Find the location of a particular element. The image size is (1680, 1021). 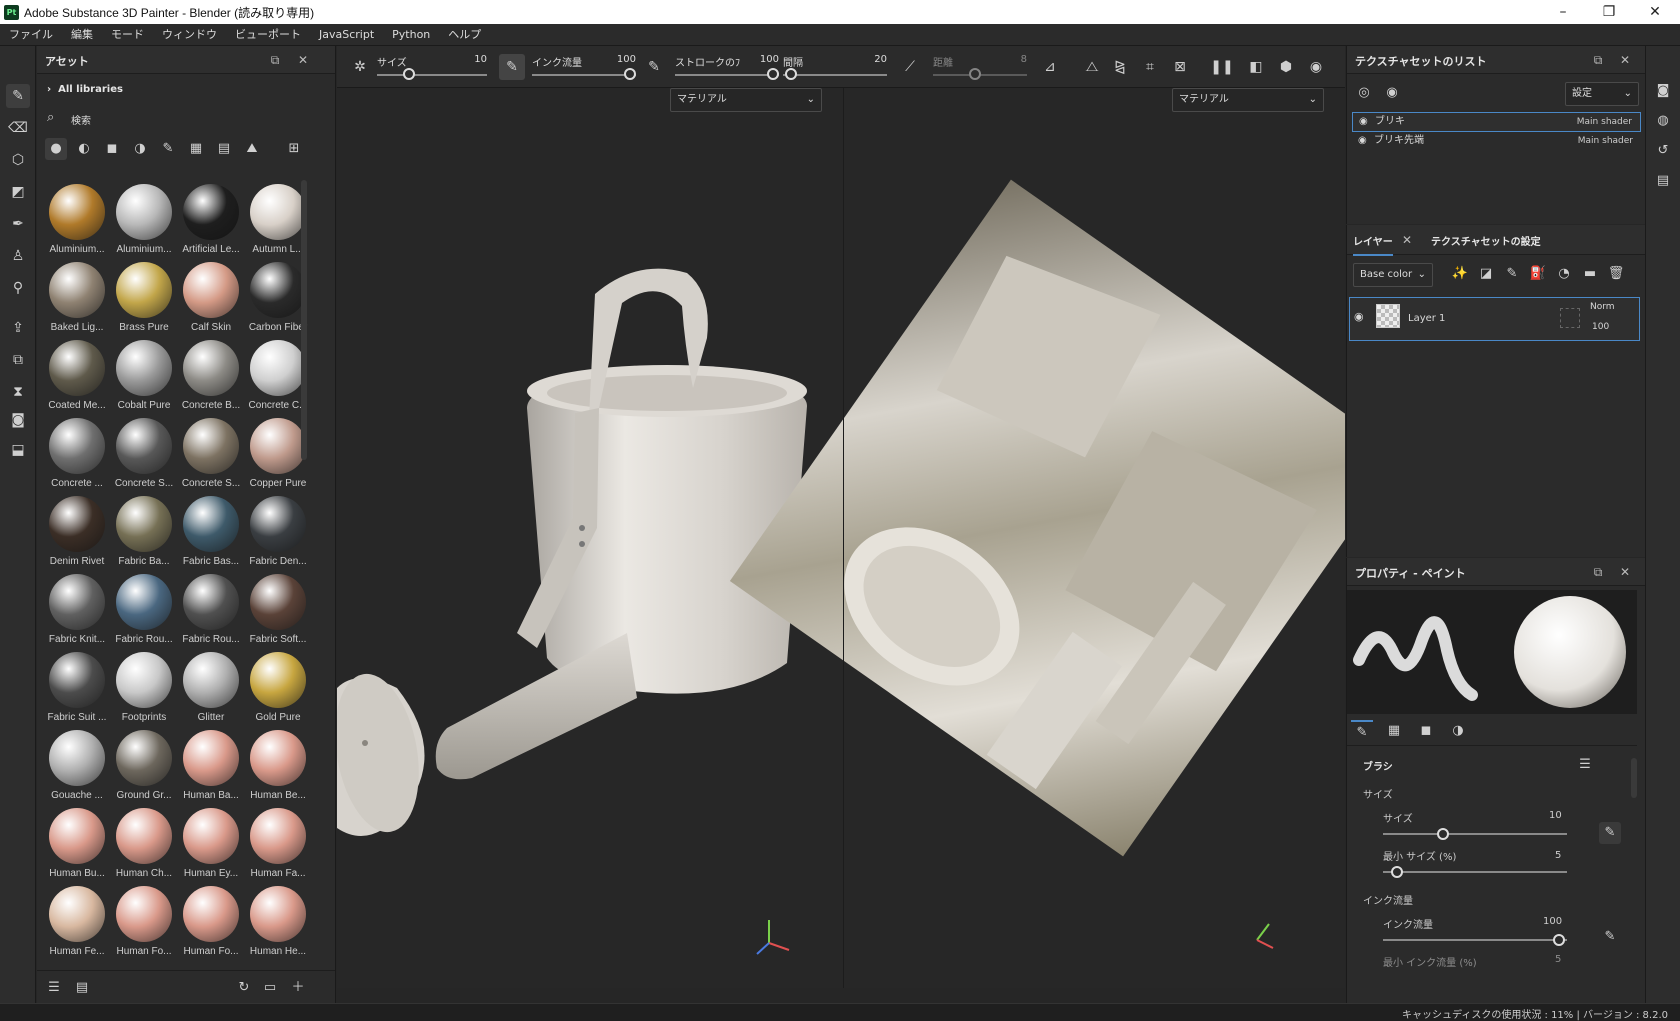

stencil-tab-icon: ◼ is located at coordinates (1426, 731).